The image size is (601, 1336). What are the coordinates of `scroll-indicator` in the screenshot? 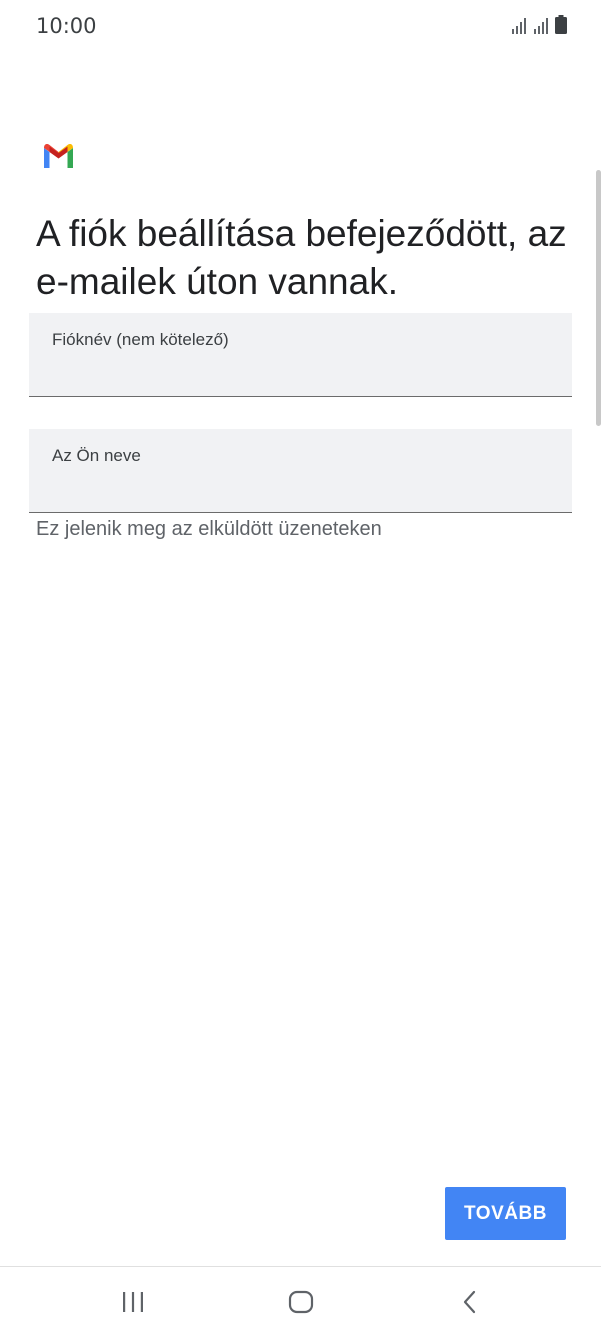 It's located at (598, 298).